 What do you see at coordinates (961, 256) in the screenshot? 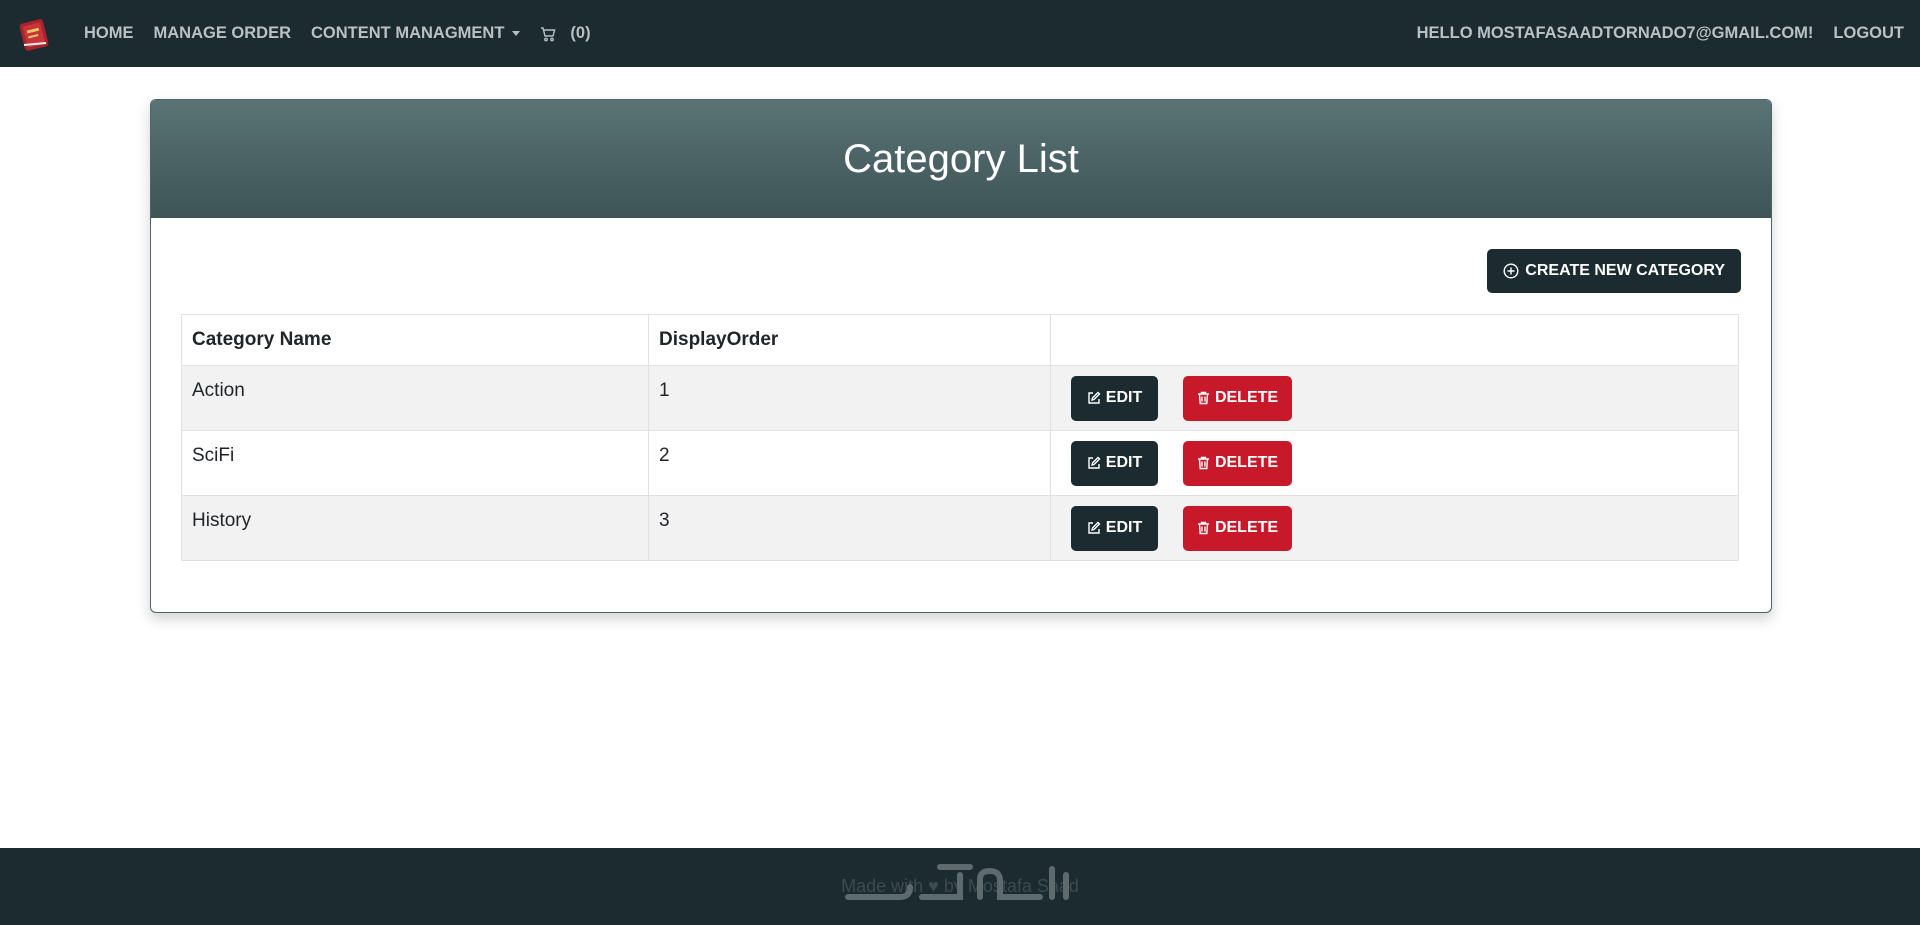
I see `toolbar: CREATE NEW CATEGORY` at bounding box center [961, 256].